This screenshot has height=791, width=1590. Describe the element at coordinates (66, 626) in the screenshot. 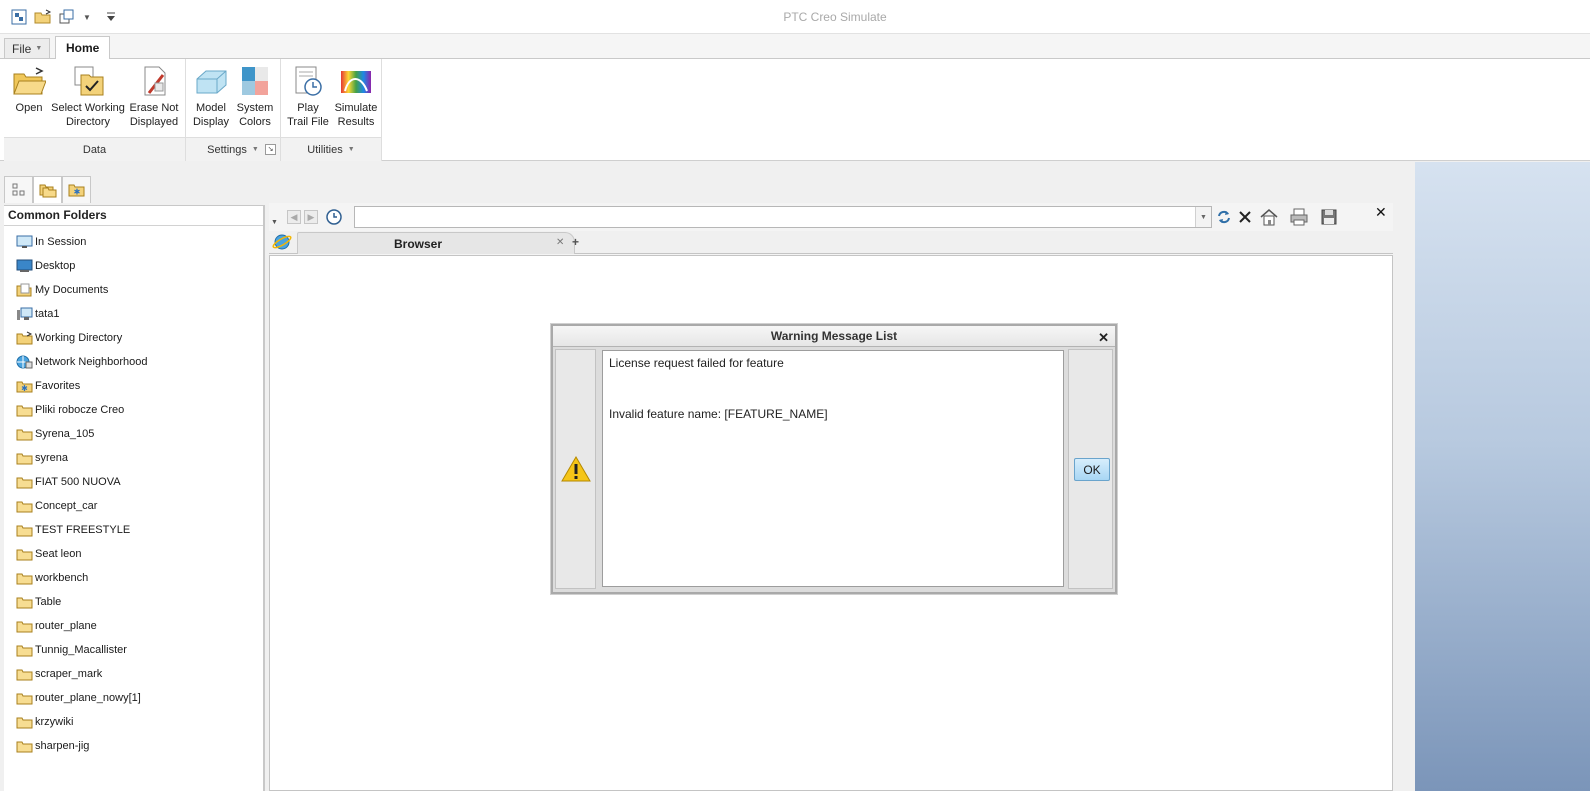

I see `folder-label: router_plane` at that location.